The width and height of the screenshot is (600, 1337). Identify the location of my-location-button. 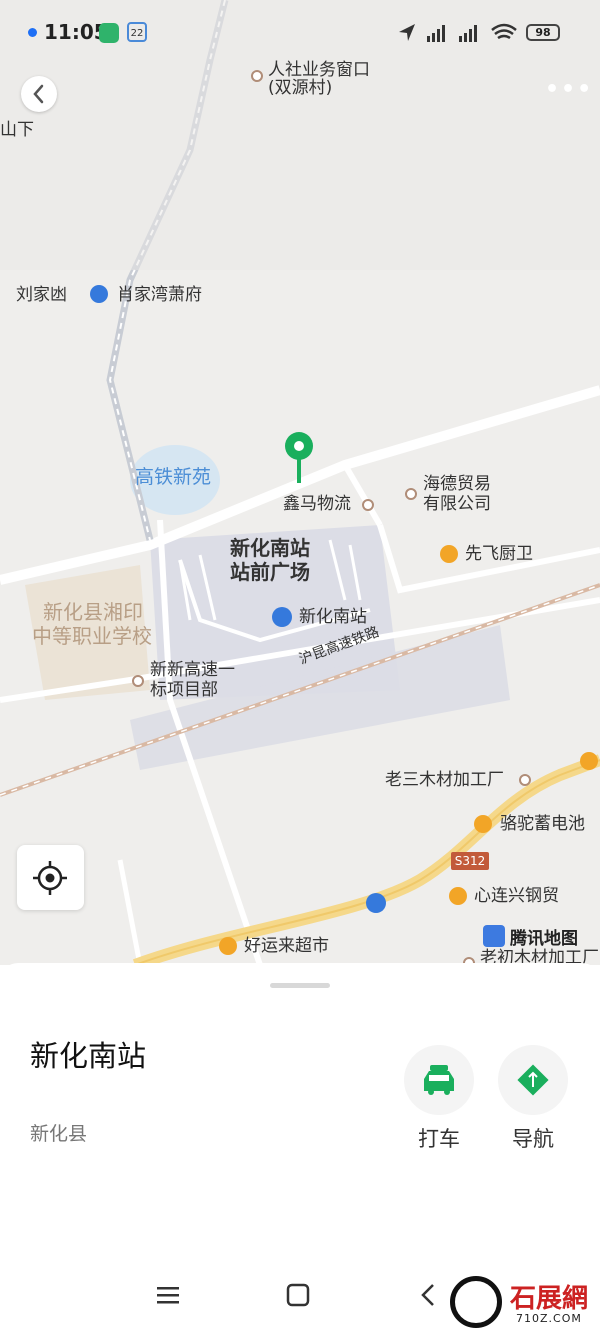
(50, 877).